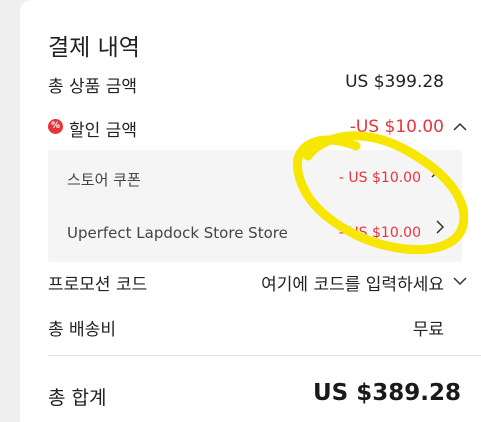  I want to click on total-label: 총 합계, so click(77, 398).